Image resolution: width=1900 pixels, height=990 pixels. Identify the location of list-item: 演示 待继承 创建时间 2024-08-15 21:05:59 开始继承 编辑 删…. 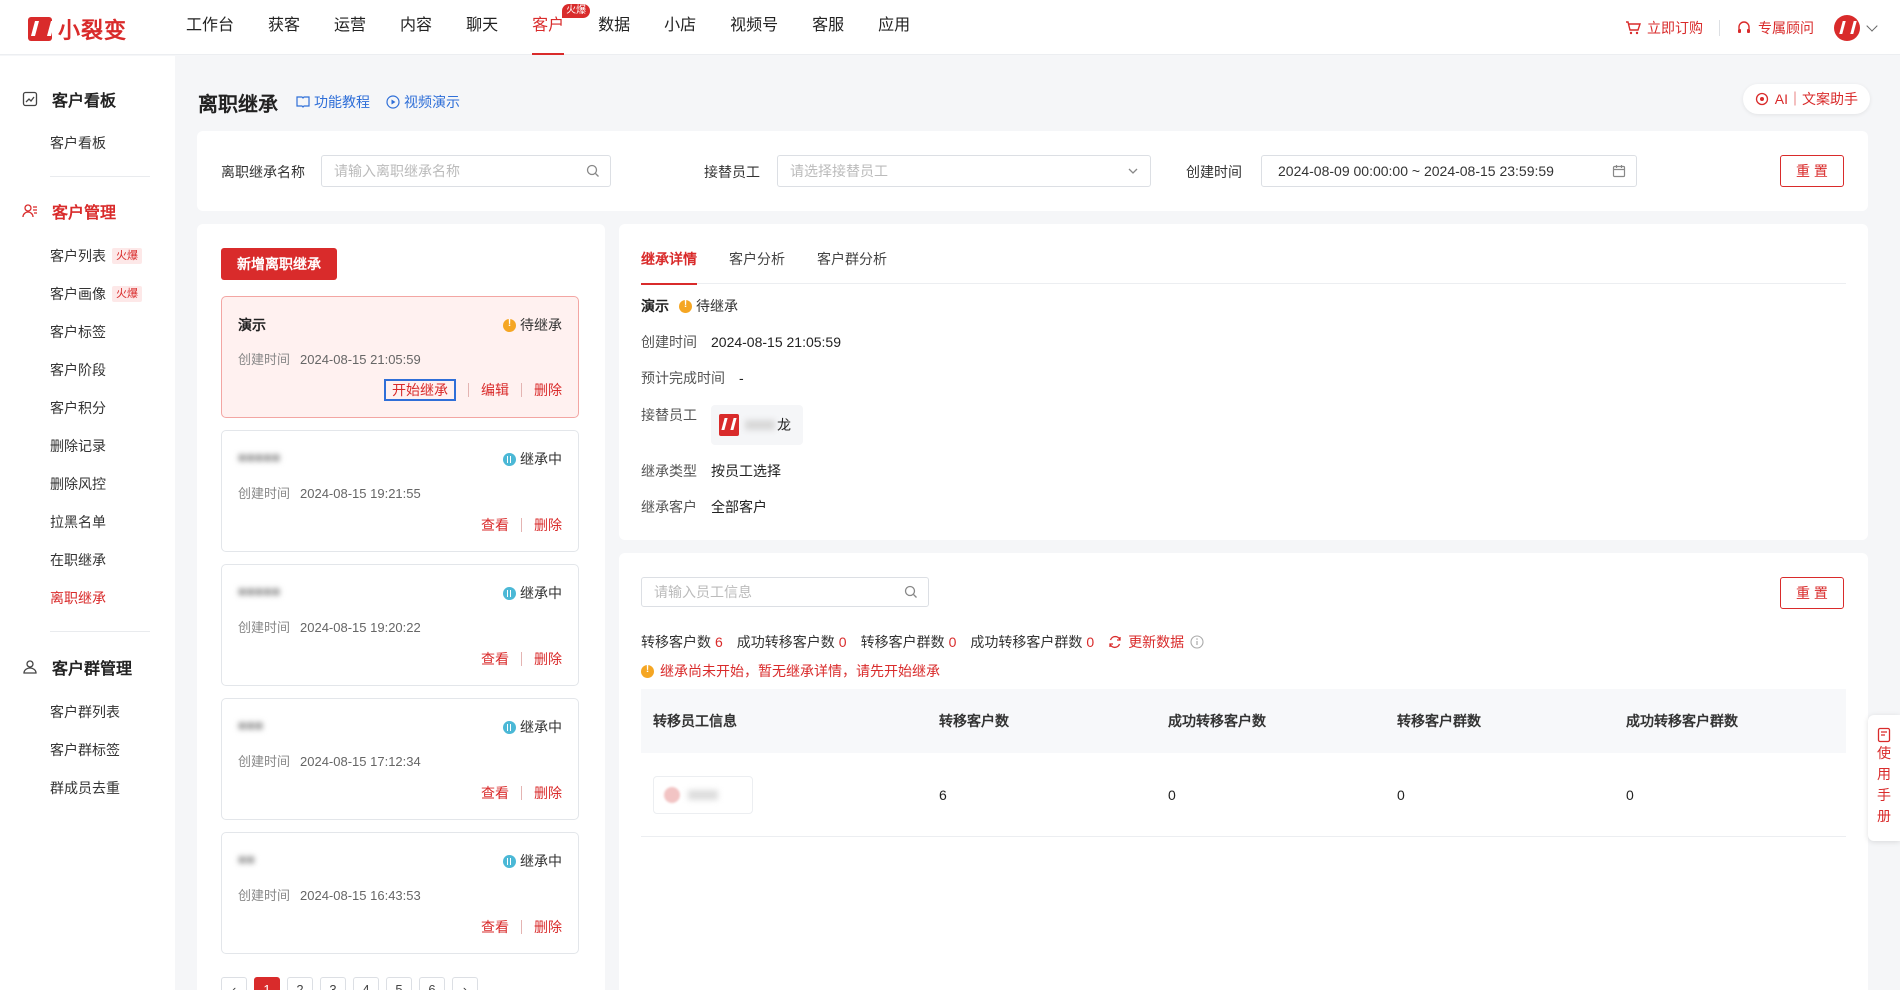
(400, 357).